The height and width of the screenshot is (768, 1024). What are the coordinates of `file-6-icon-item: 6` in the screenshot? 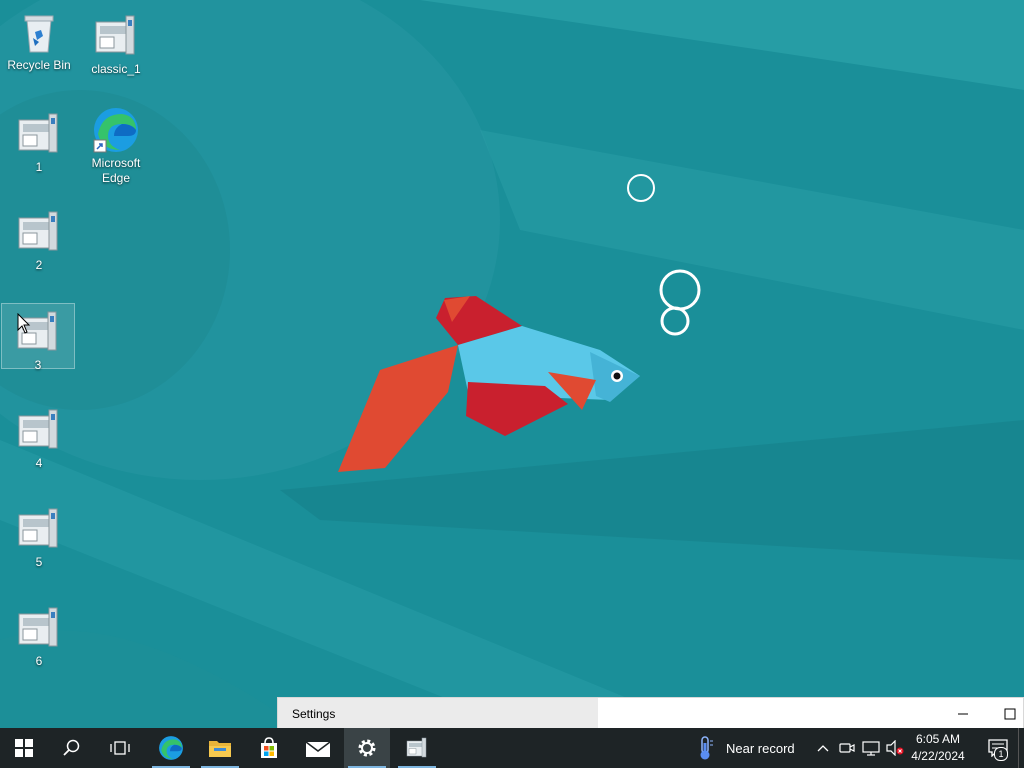 It's located at (39, 636).